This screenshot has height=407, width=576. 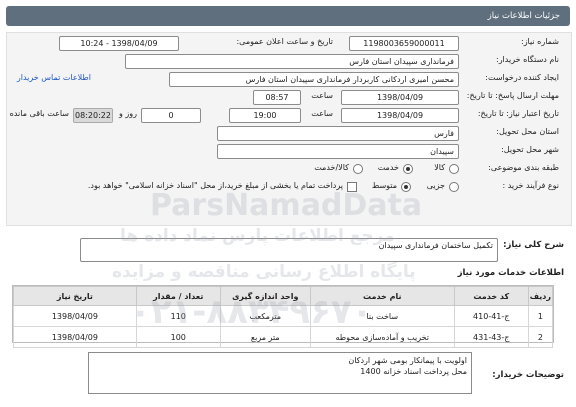 I want to click on city-label: شهر محل تحویل:, so click(x=530, y=149).